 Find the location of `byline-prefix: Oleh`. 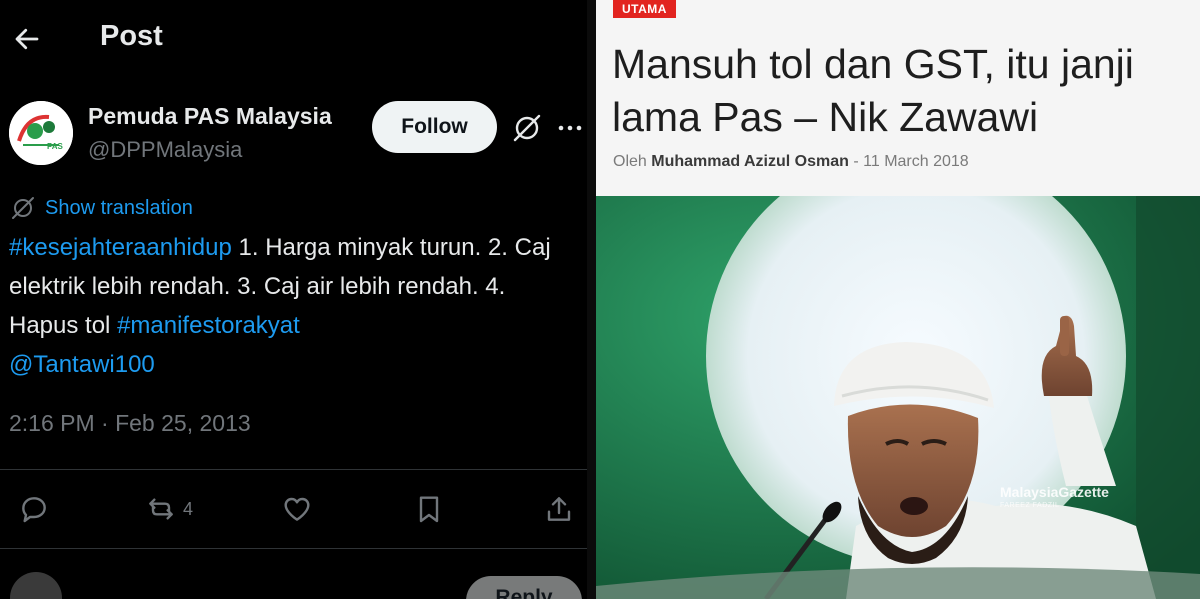

byline-prefix: Oleh is located at coordinates (630, 161).